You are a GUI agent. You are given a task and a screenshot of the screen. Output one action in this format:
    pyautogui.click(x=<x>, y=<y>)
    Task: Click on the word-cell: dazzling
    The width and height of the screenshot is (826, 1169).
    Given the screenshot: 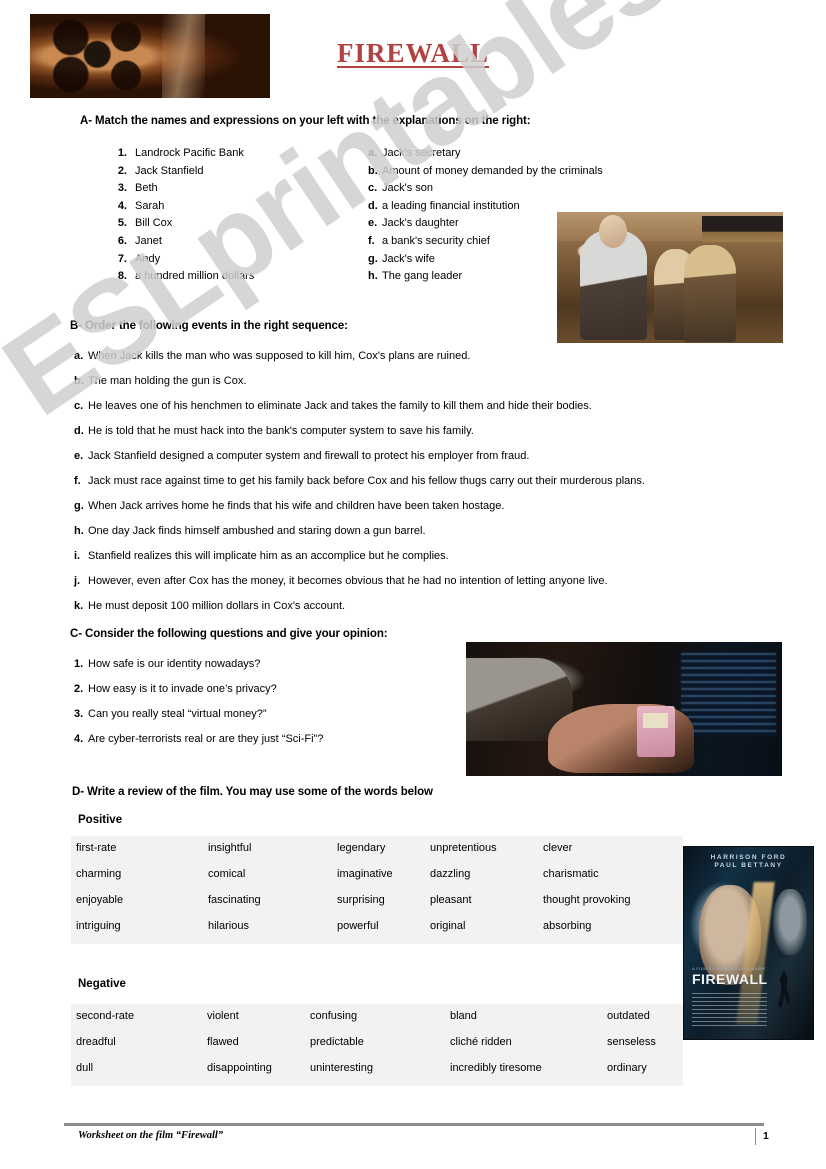 What is the action you would take?
    pyautogui.click(x=450, y=874)
    